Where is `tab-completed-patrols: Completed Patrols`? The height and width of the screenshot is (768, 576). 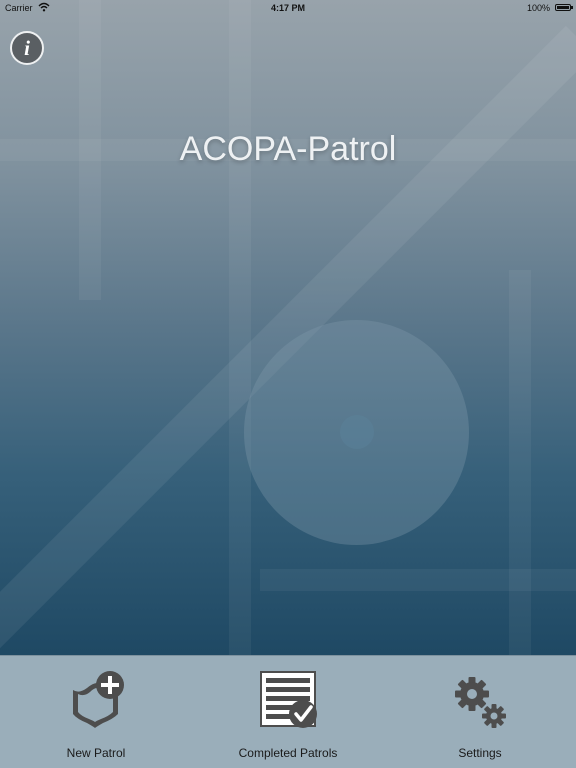 tab-completed-patrols: Completed Patrols is located at coordinates (288, 712).